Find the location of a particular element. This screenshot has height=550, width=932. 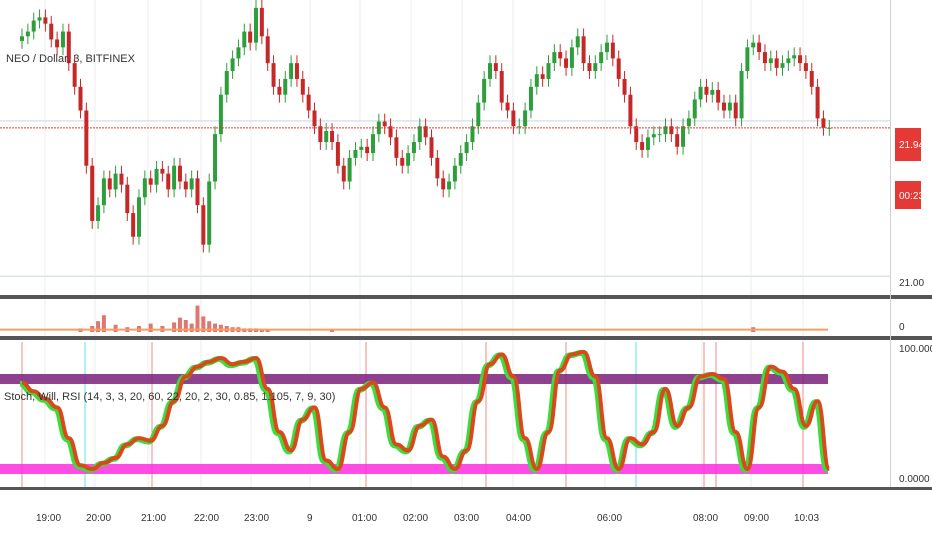

time-tick: 02:00 is located at coordinates (415, 518).